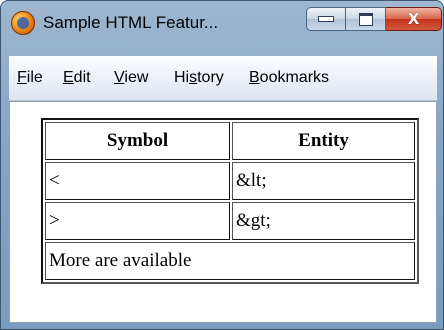 This screenshot has height=330, width=444. What do you see at coordinates (68, 77) in the screenshot?
I see `menu-edit-accesskey: E` at bounding box center [68, 77].